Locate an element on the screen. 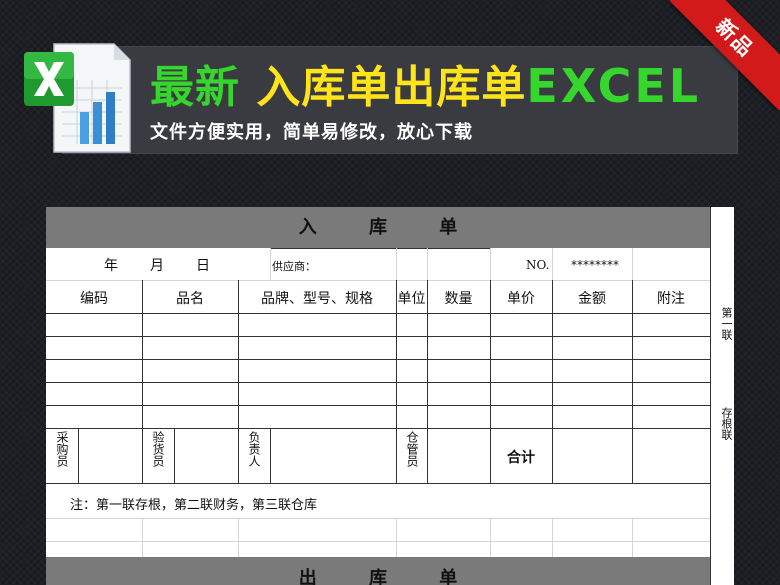  sheet-title-char-1: 入 is located at coordinates (307, 227).